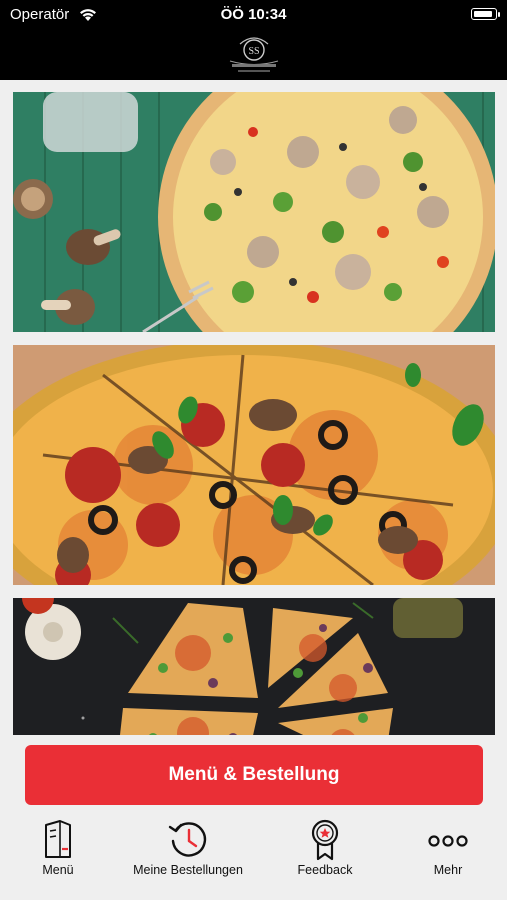  I want to click on status-bar: Operatör ÖÖ 10:34, so click(253, 14).